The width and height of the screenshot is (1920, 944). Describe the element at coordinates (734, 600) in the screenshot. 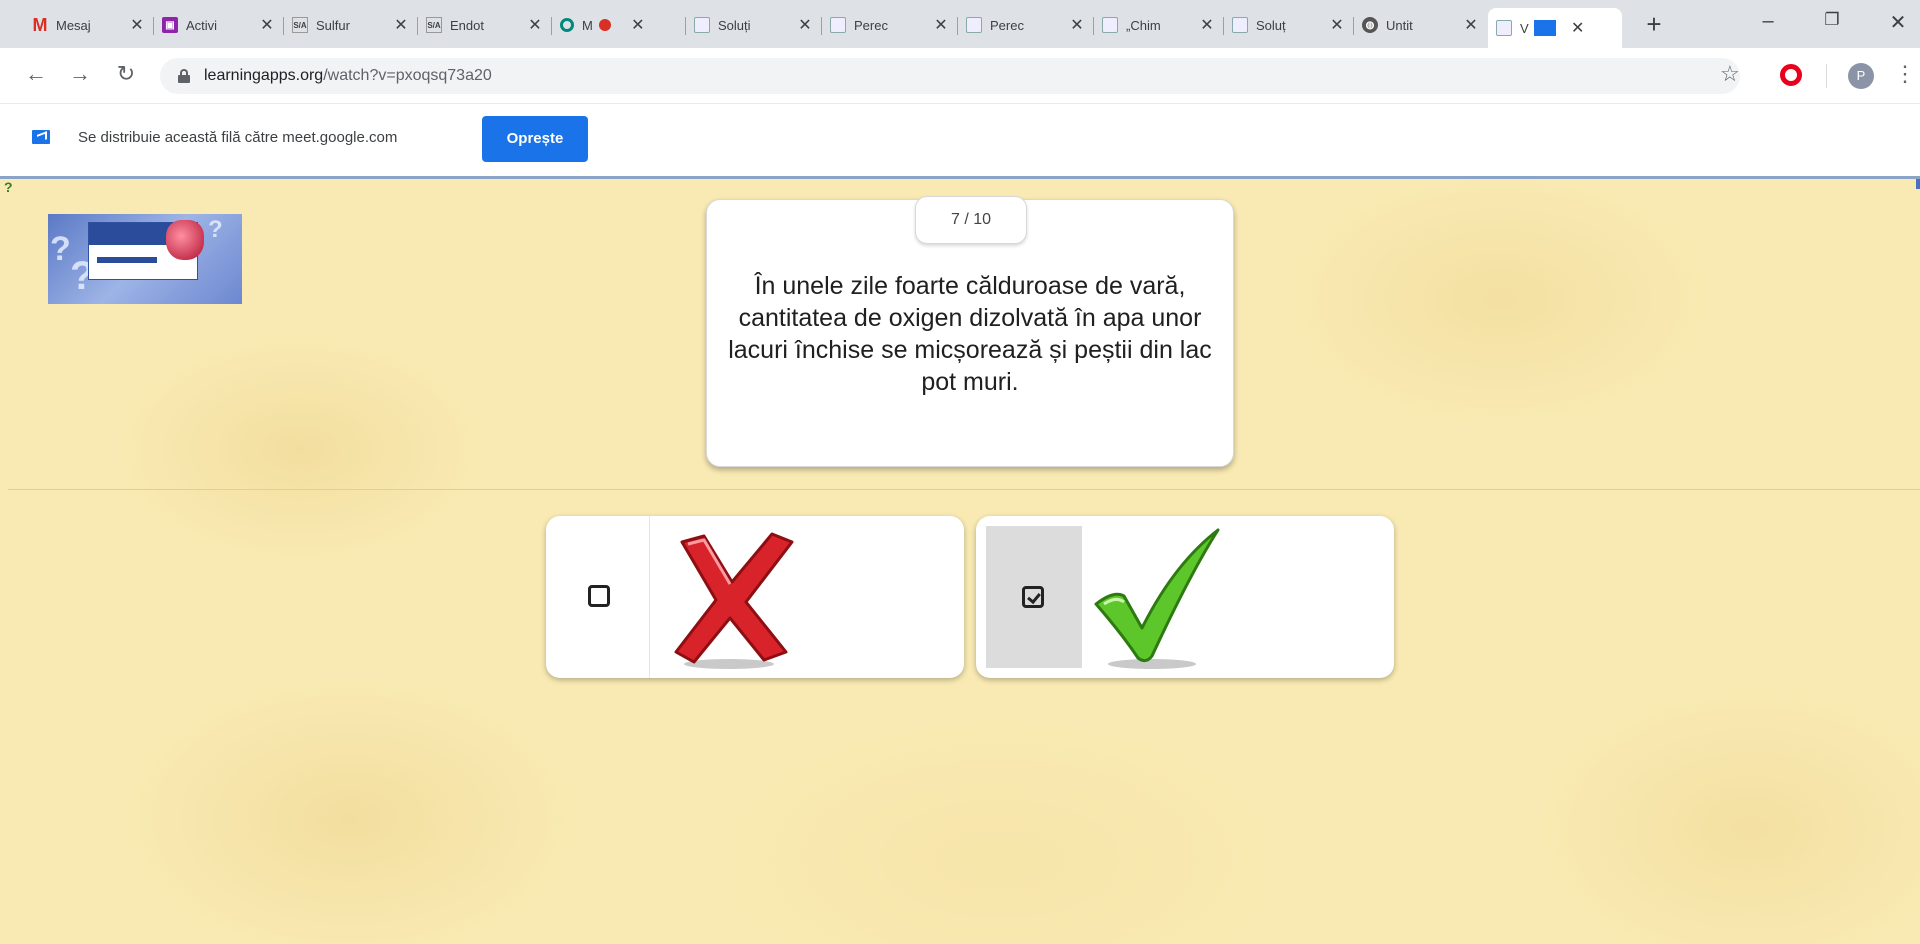

I see `false-cross-icon` at that location.